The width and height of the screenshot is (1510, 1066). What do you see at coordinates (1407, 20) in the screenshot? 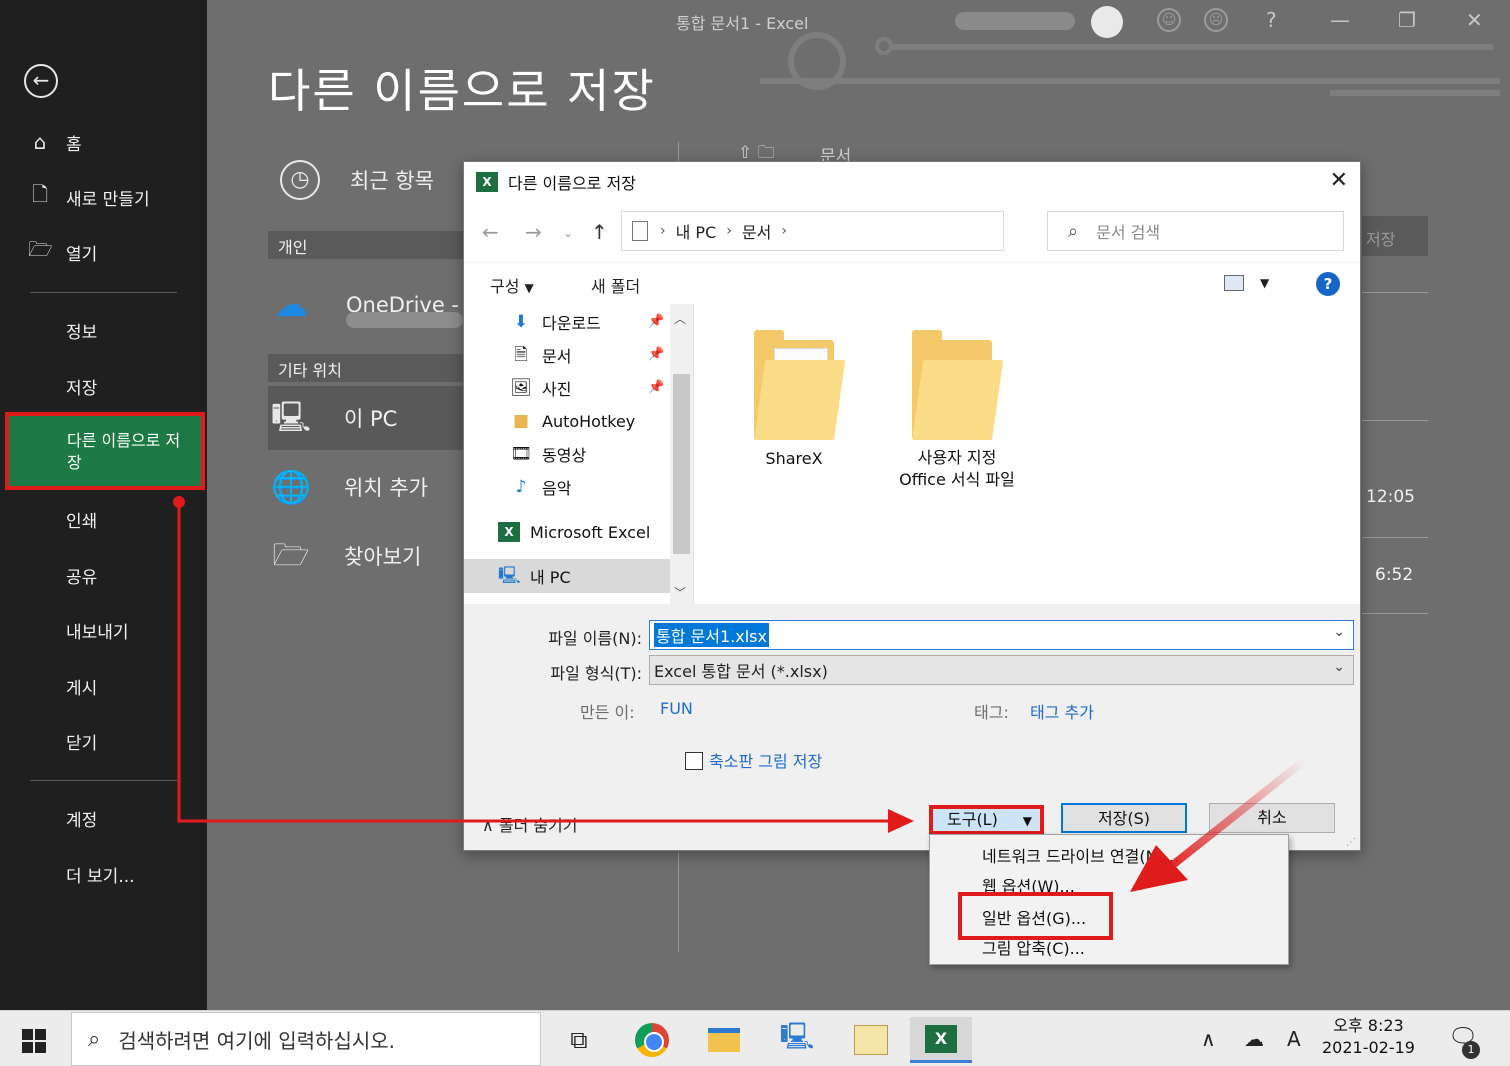
I see `restore-button: ❐` at bounding box center [1407, 20].